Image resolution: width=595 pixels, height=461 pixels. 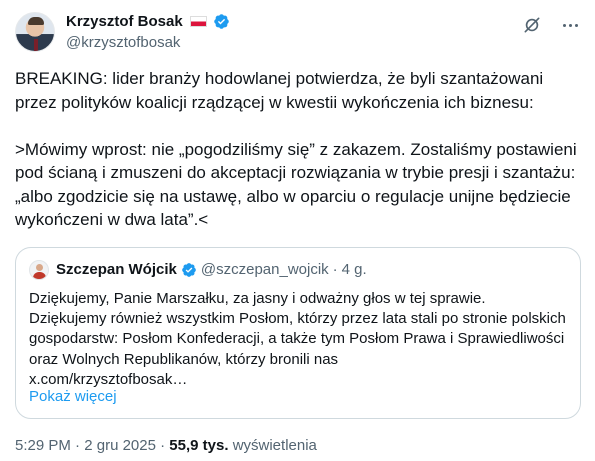 I want to click on quote-author-avatar, so click(x=39, y=270).